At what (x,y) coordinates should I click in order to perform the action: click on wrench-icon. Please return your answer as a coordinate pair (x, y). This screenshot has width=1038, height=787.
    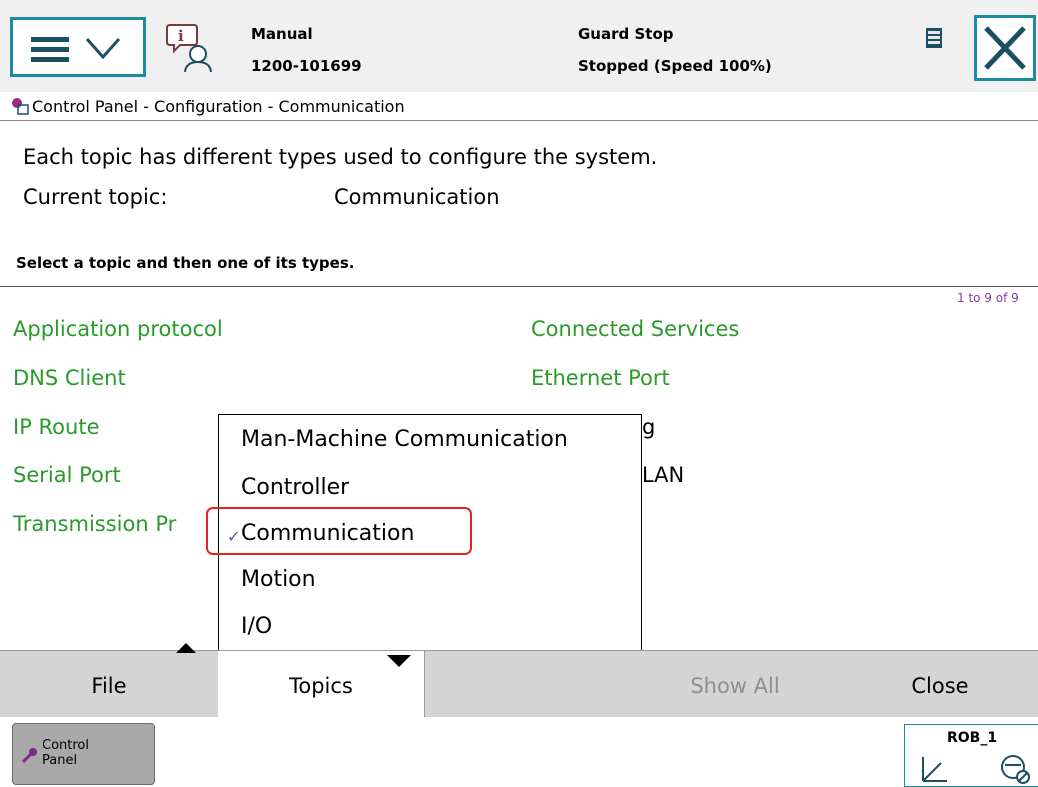
    Looking at the image, I should click on (29, 756).